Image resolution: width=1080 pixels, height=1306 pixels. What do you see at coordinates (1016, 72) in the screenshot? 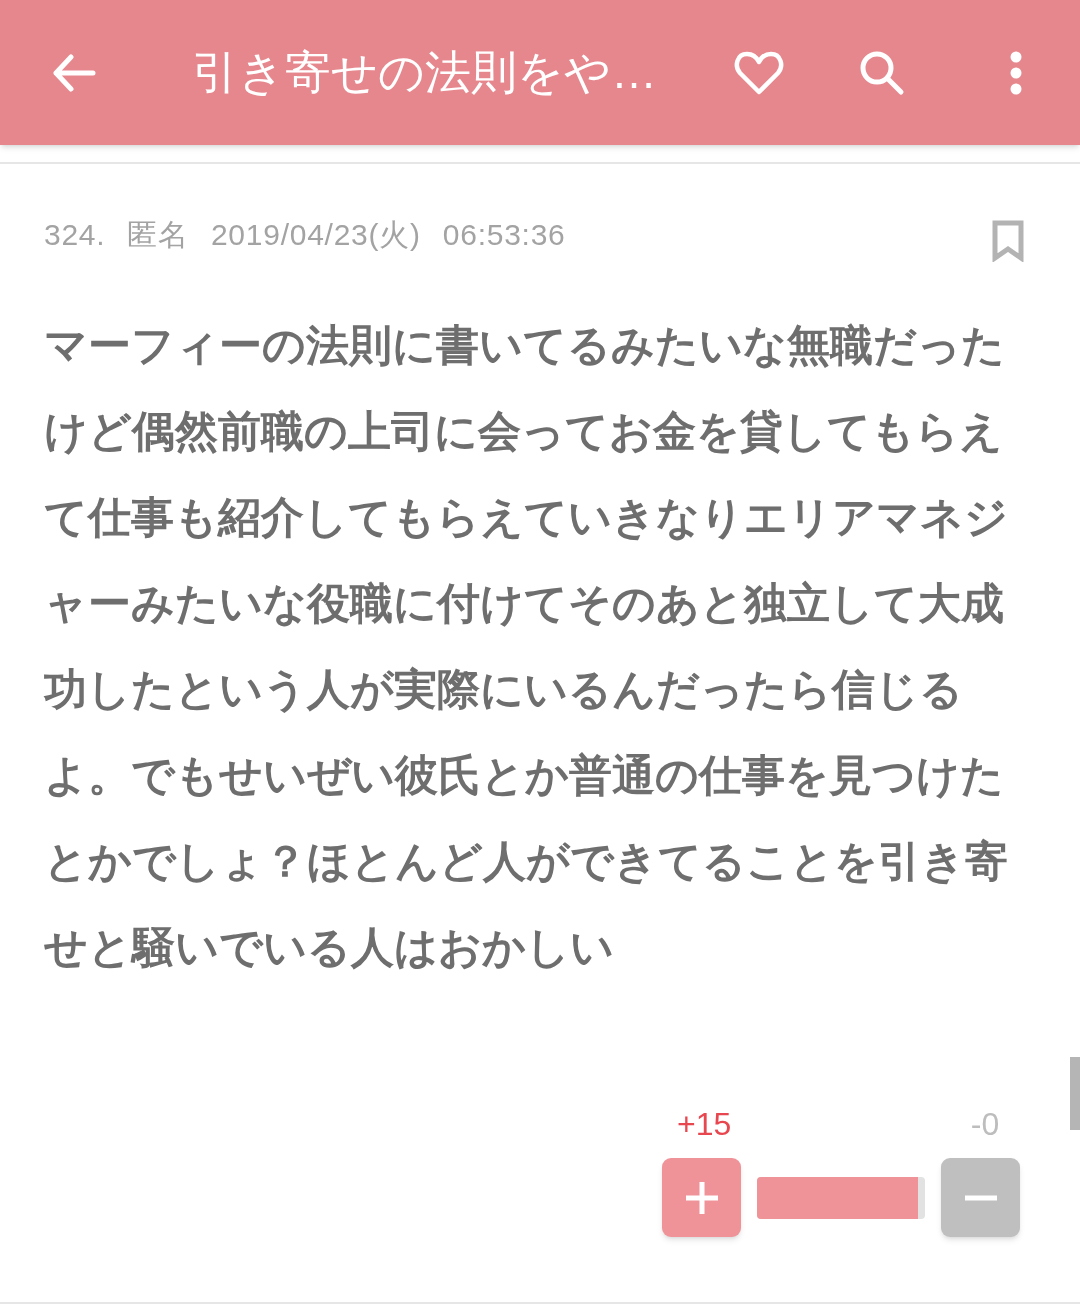
I see `more-icon` at bounding box center [1016, 72].